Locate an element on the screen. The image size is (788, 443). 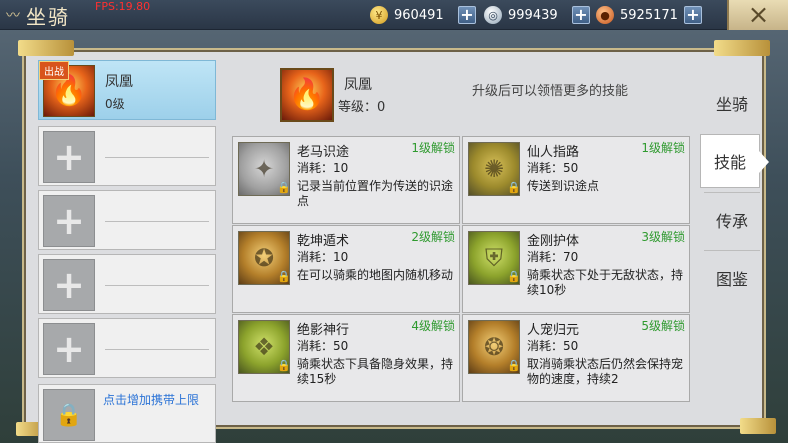
tab-label: 图鉴 is located at coordinates (731, 279).